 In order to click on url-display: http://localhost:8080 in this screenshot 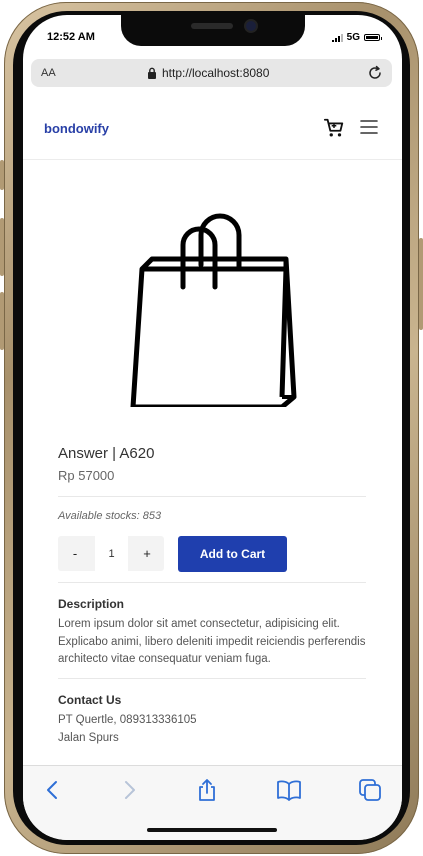, I will do `click(208, 73)`.